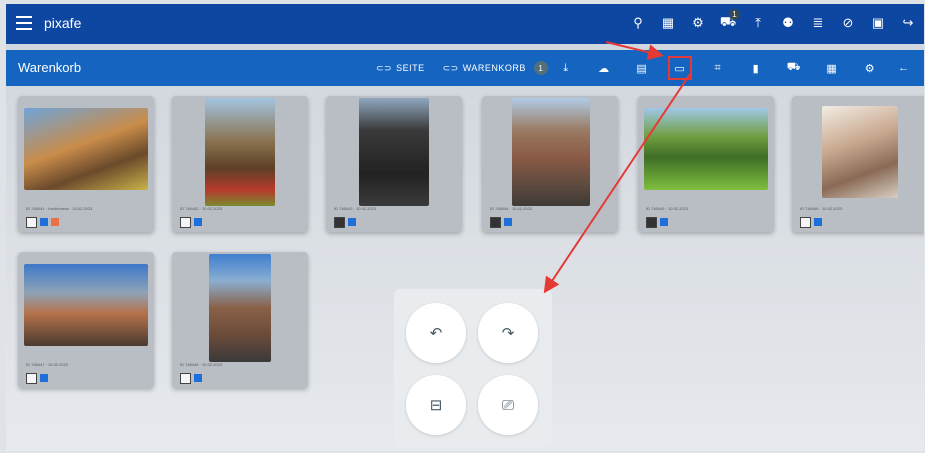  I want to click on top-app-bar: pixafe ⚲ ▦ ⚙ ⛟ 1 ⤒ ⚉ ≣ ⊘ ▣ ↪, so click(465, 24).